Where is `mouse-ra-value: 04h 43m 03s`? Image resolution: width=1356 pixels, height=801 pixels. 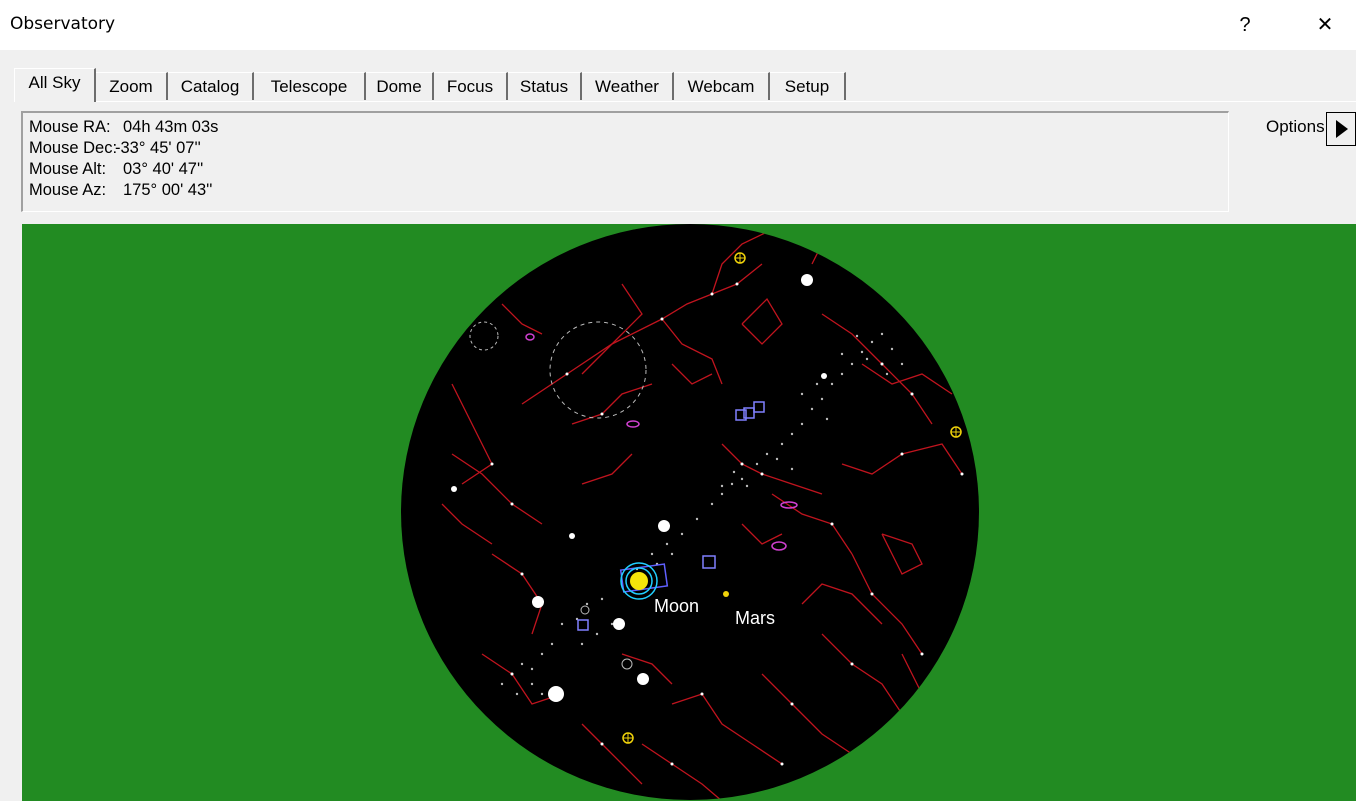 mouse-ra-value: 04h 43m 03s is located at coordinates (171, 127).